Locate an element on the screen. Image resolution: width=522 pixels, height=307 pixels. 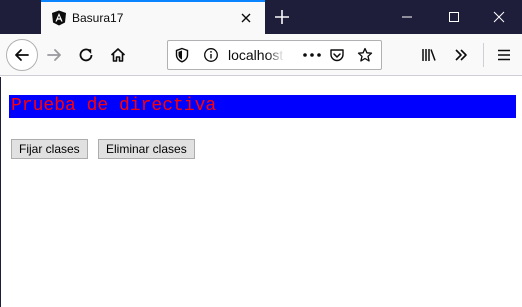
star-icon is located at coordinates (365, 55).